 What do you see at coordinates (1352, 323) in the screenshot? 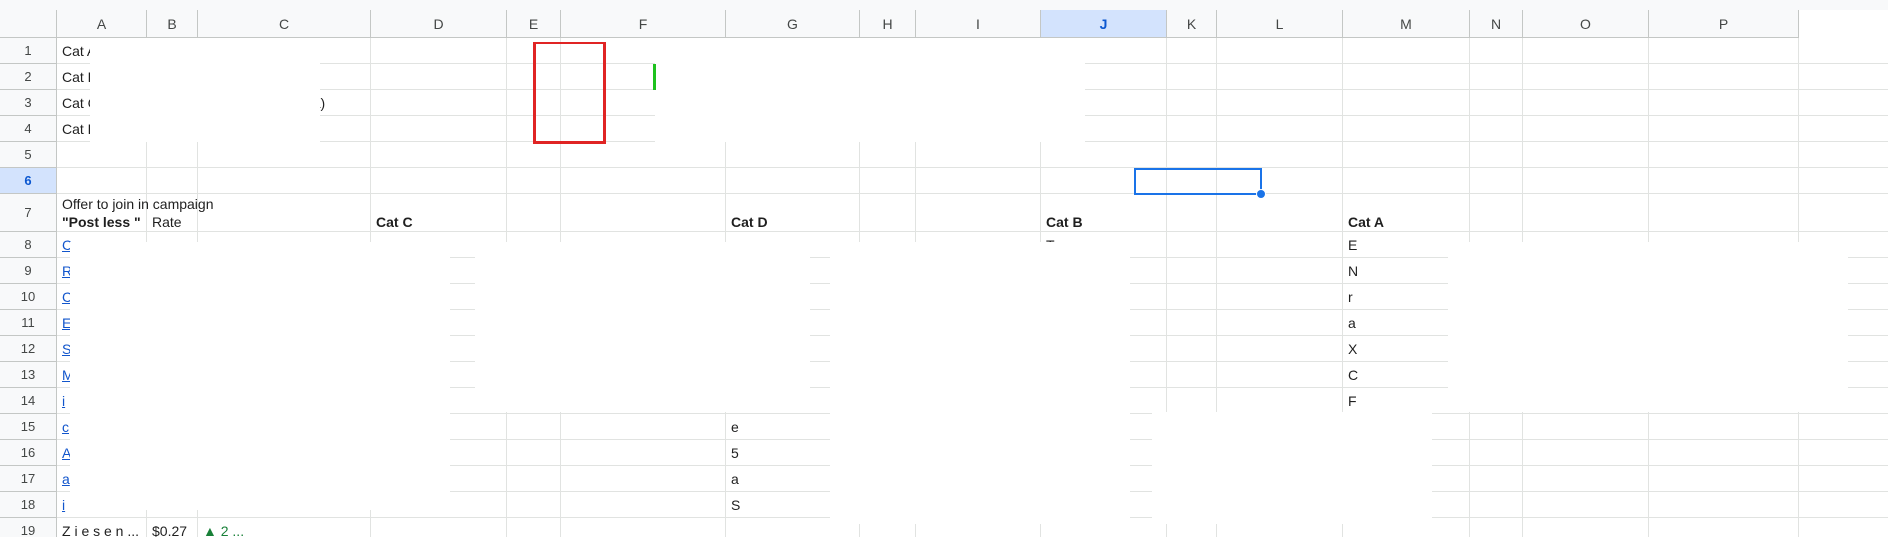
I see `cell-m11: a` at bounding box center [1352, 323].